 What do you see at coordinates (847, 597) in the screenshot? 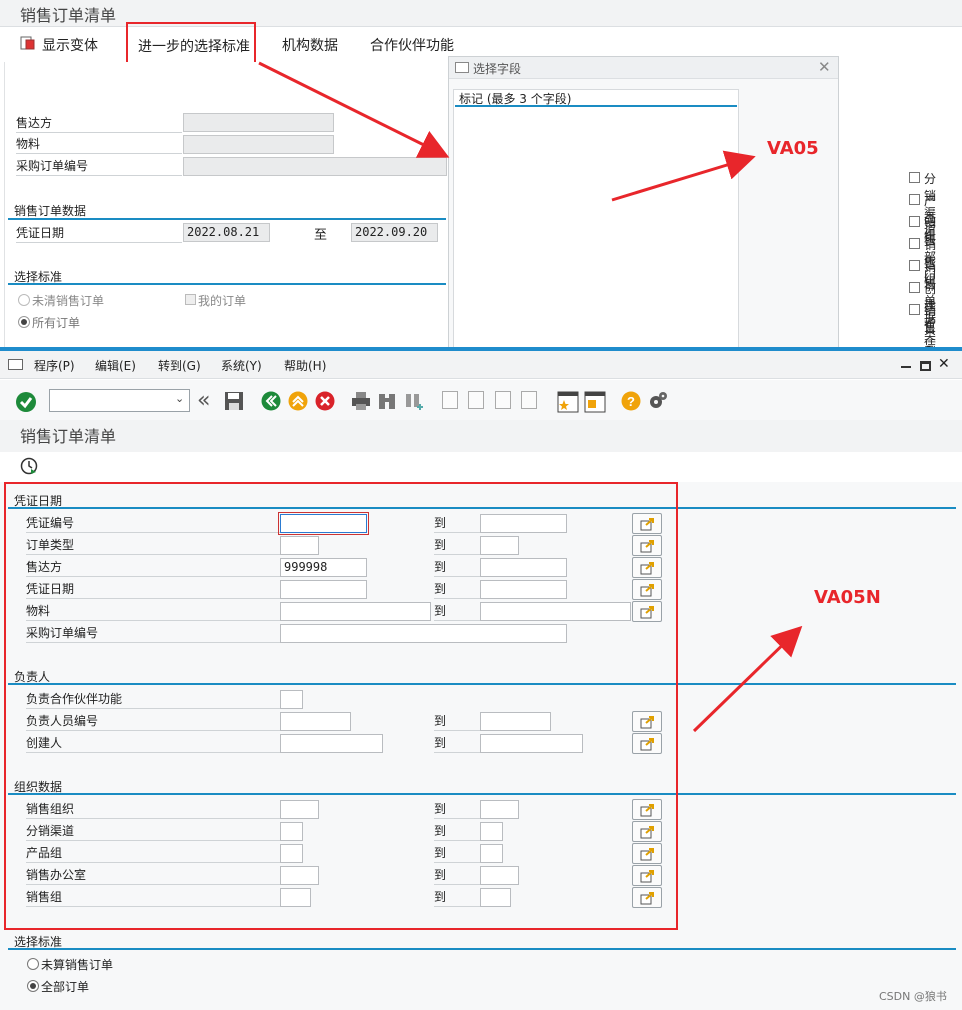
I see `va05n-label: VA05N` at bounding box center [847, 597].